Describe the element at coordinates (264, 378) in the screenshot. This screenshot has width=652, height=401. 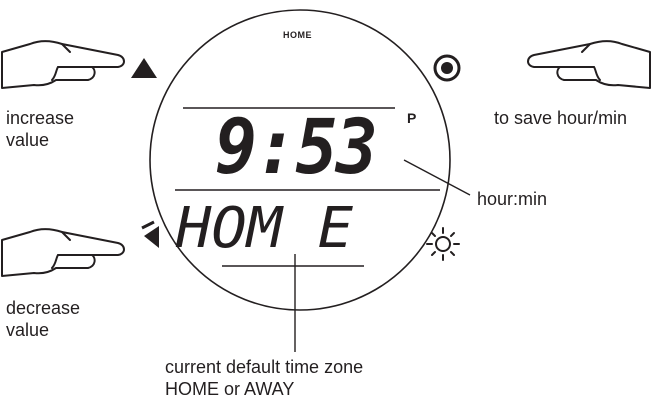
I see `zone-label: current default time zone HOME or AWAY` at that location.